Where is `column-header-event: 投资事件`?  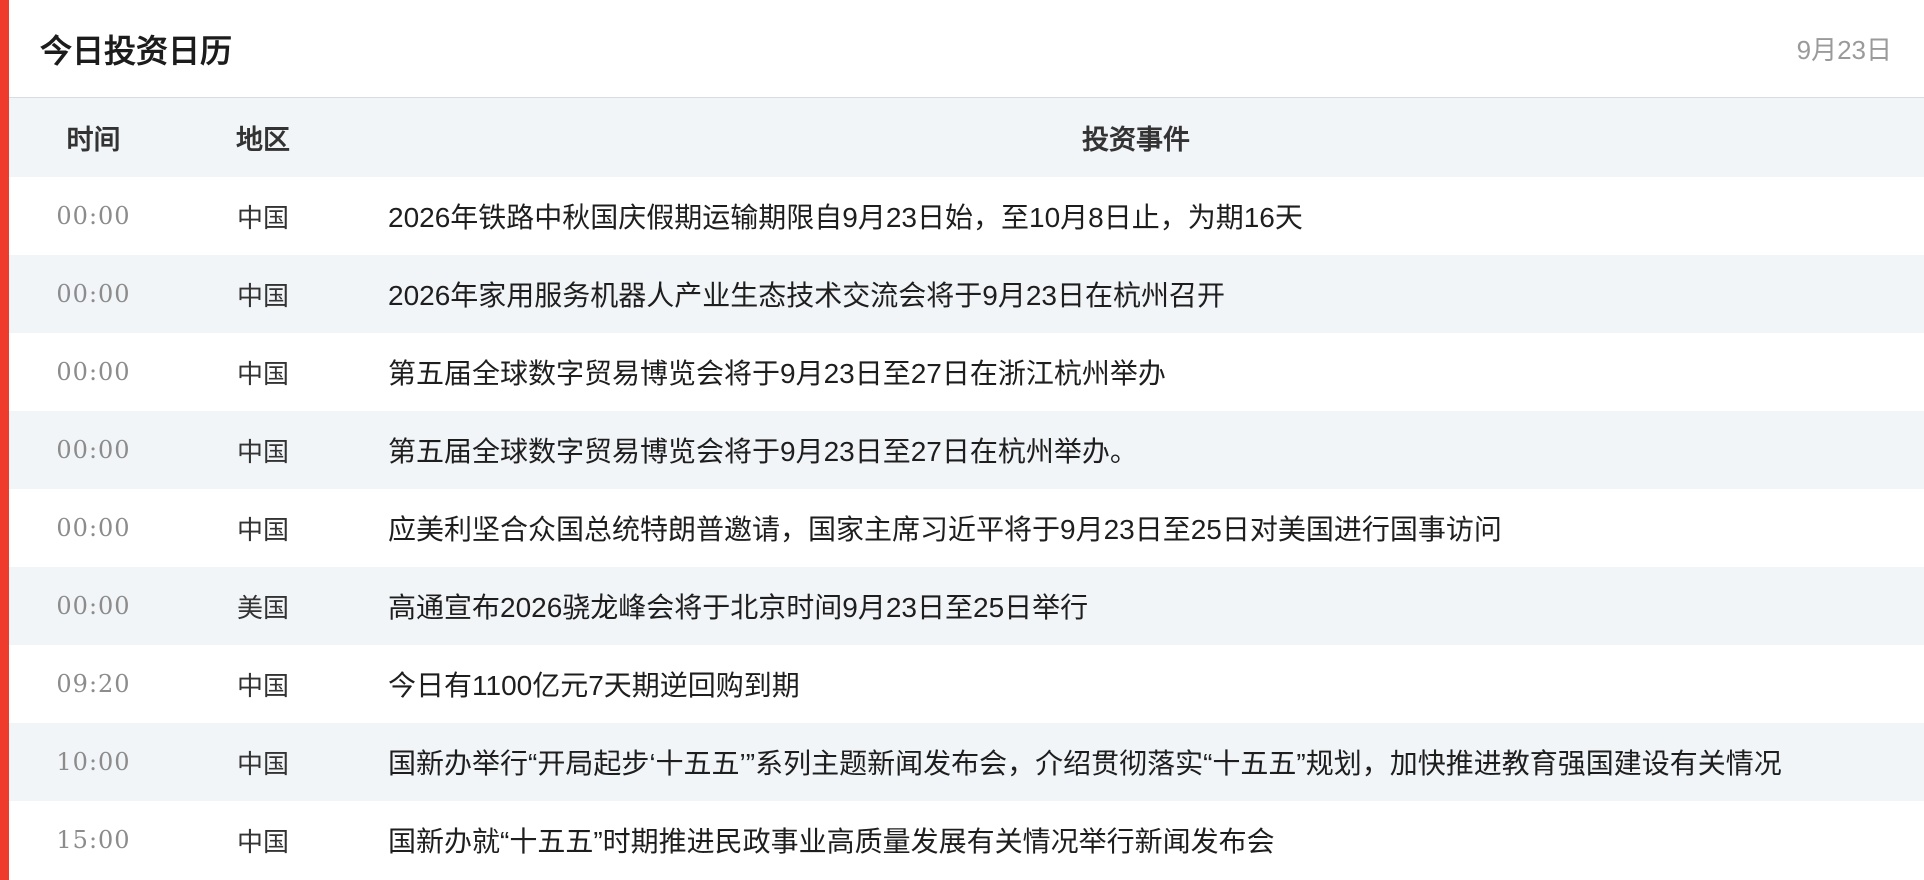 column-header-event: 投资事件 is located at coordinates (1136, 140).